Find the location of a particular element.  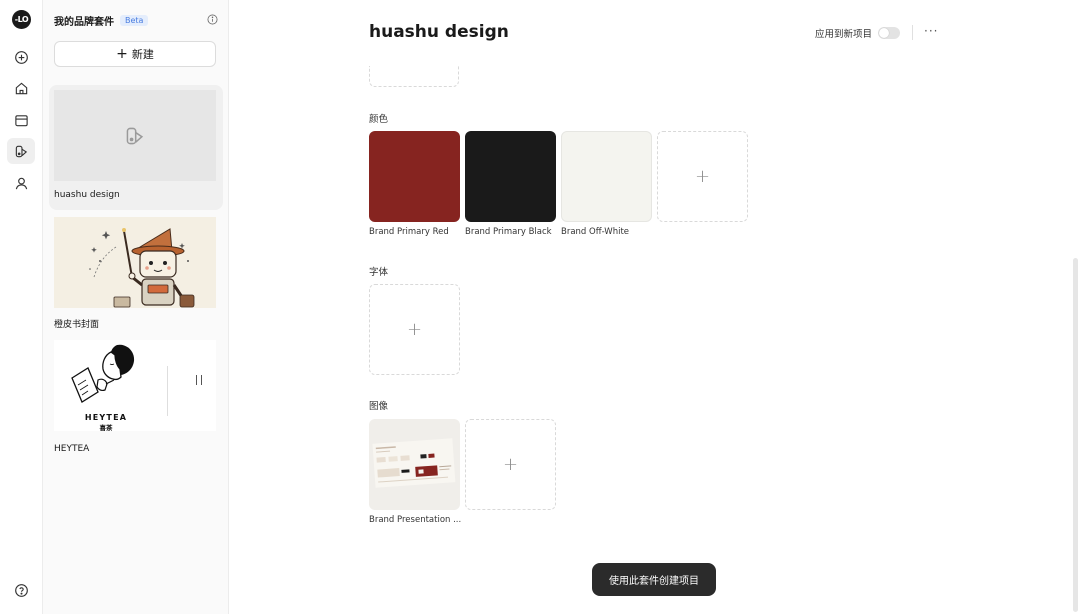

kit-card-huashu: huashu design is located at coordinates (136, 147).